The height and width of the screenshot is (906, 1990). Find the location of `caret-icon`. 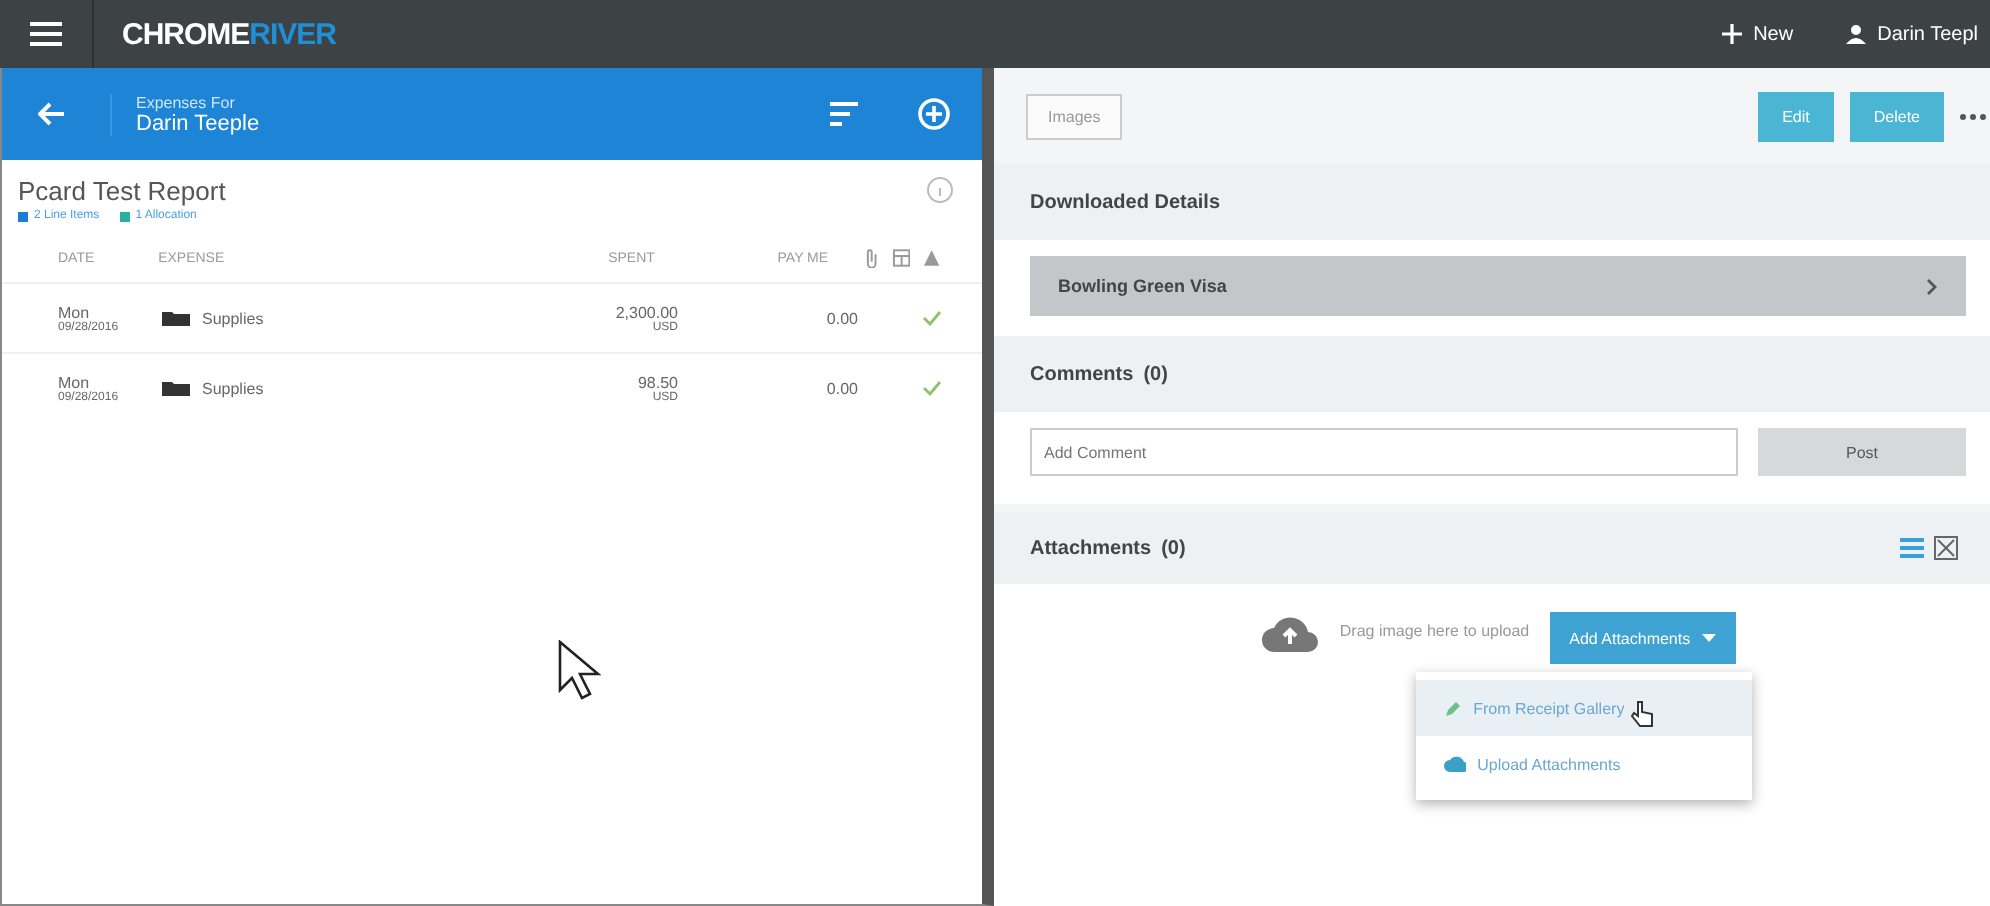

caret-icon is located at coordinates (1709, 638).